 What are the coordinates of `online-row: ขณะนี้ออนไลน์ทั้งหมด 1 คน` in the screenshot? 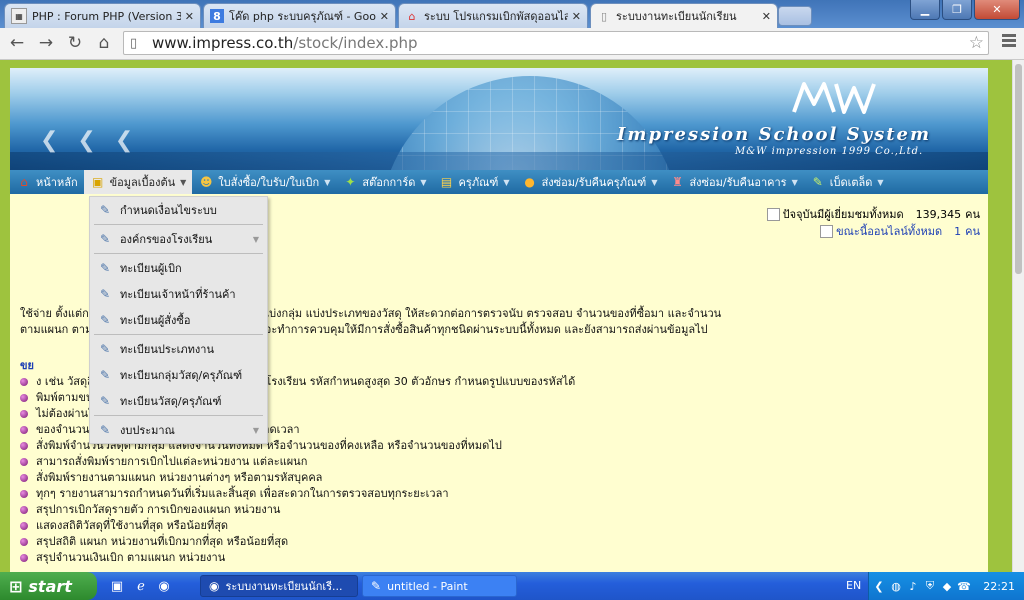 It's located at (873, 231).